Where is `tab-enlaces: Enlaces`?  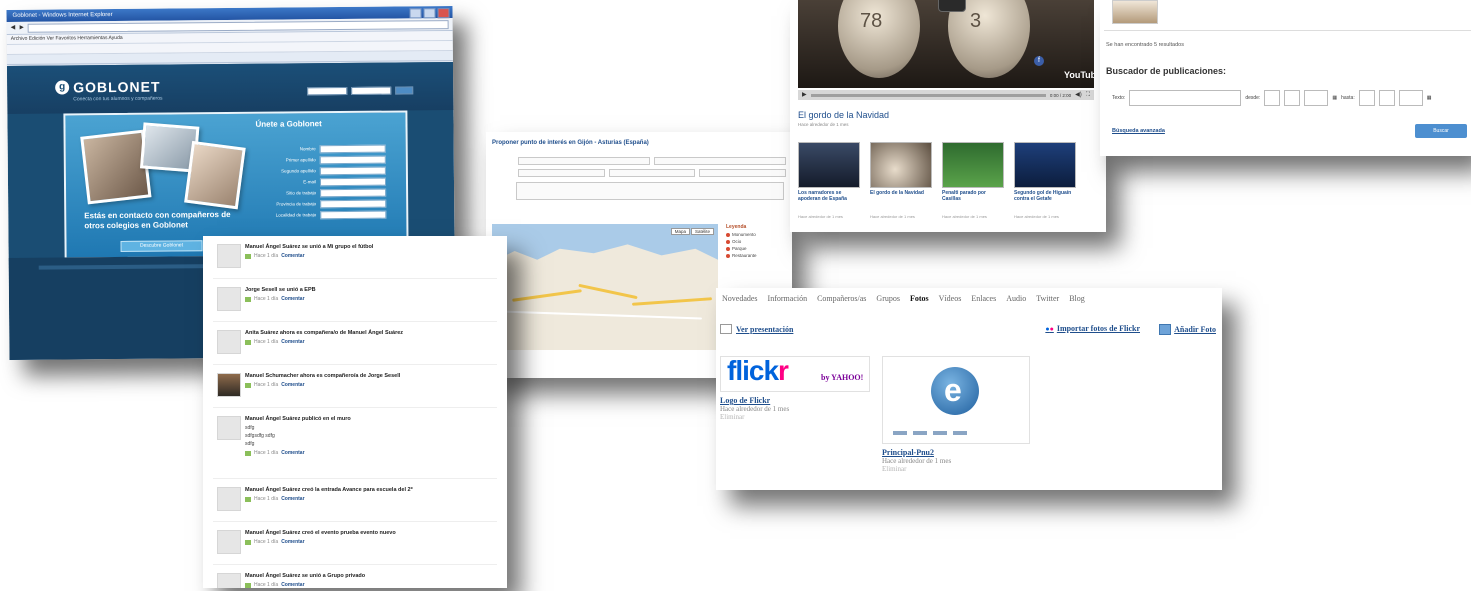 tab-enlaces: Enlaces is located at coordinates (983, 298).